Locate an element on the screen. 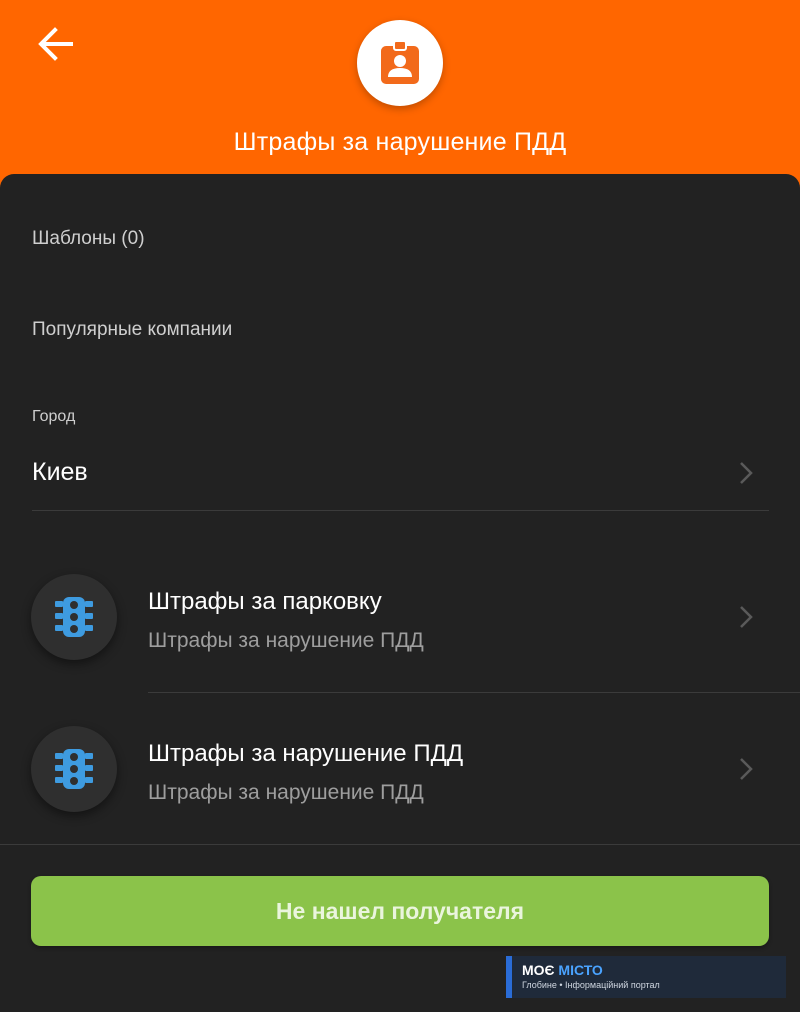 The width and height of the screenshot is (800, 1012). watermark-brand-part1: МОЄ is located at coordinates (538, 970).